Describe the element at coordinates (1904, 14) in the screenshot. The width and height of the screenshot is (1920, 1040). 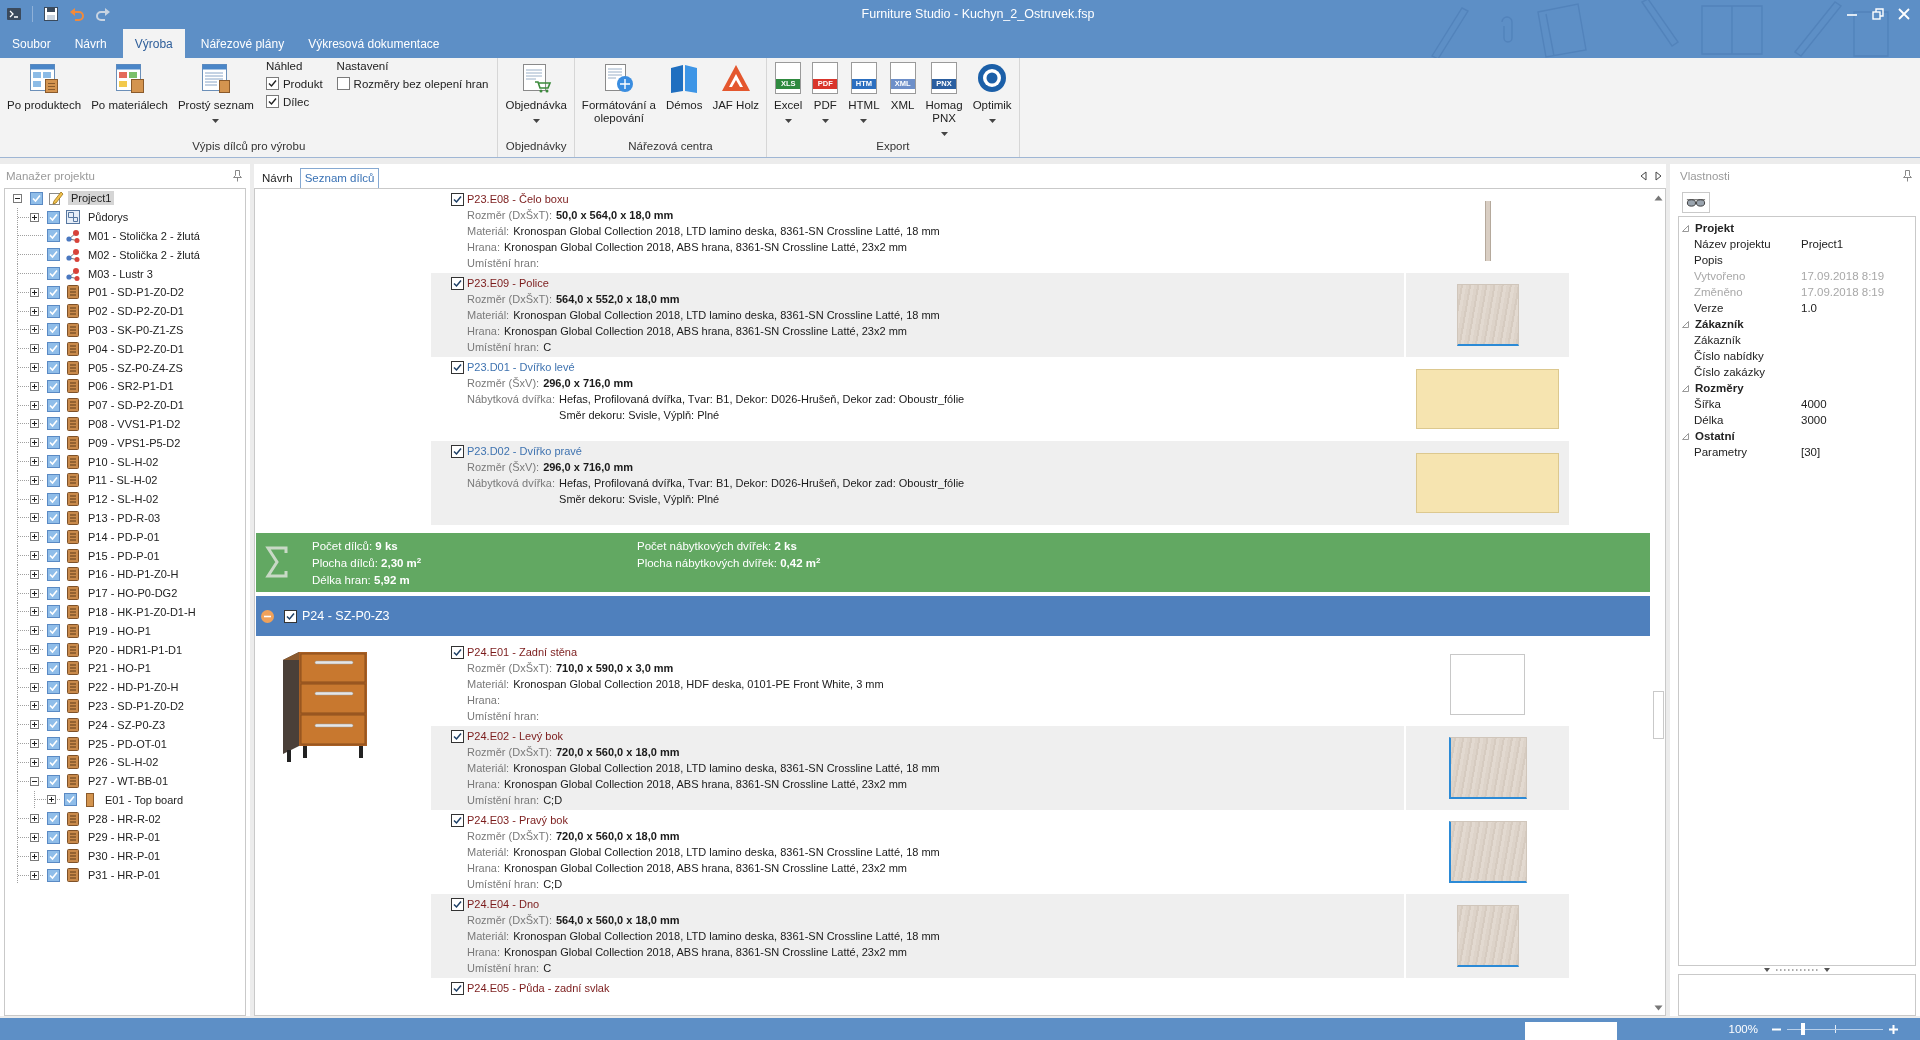
I see `close-icon` at that location.